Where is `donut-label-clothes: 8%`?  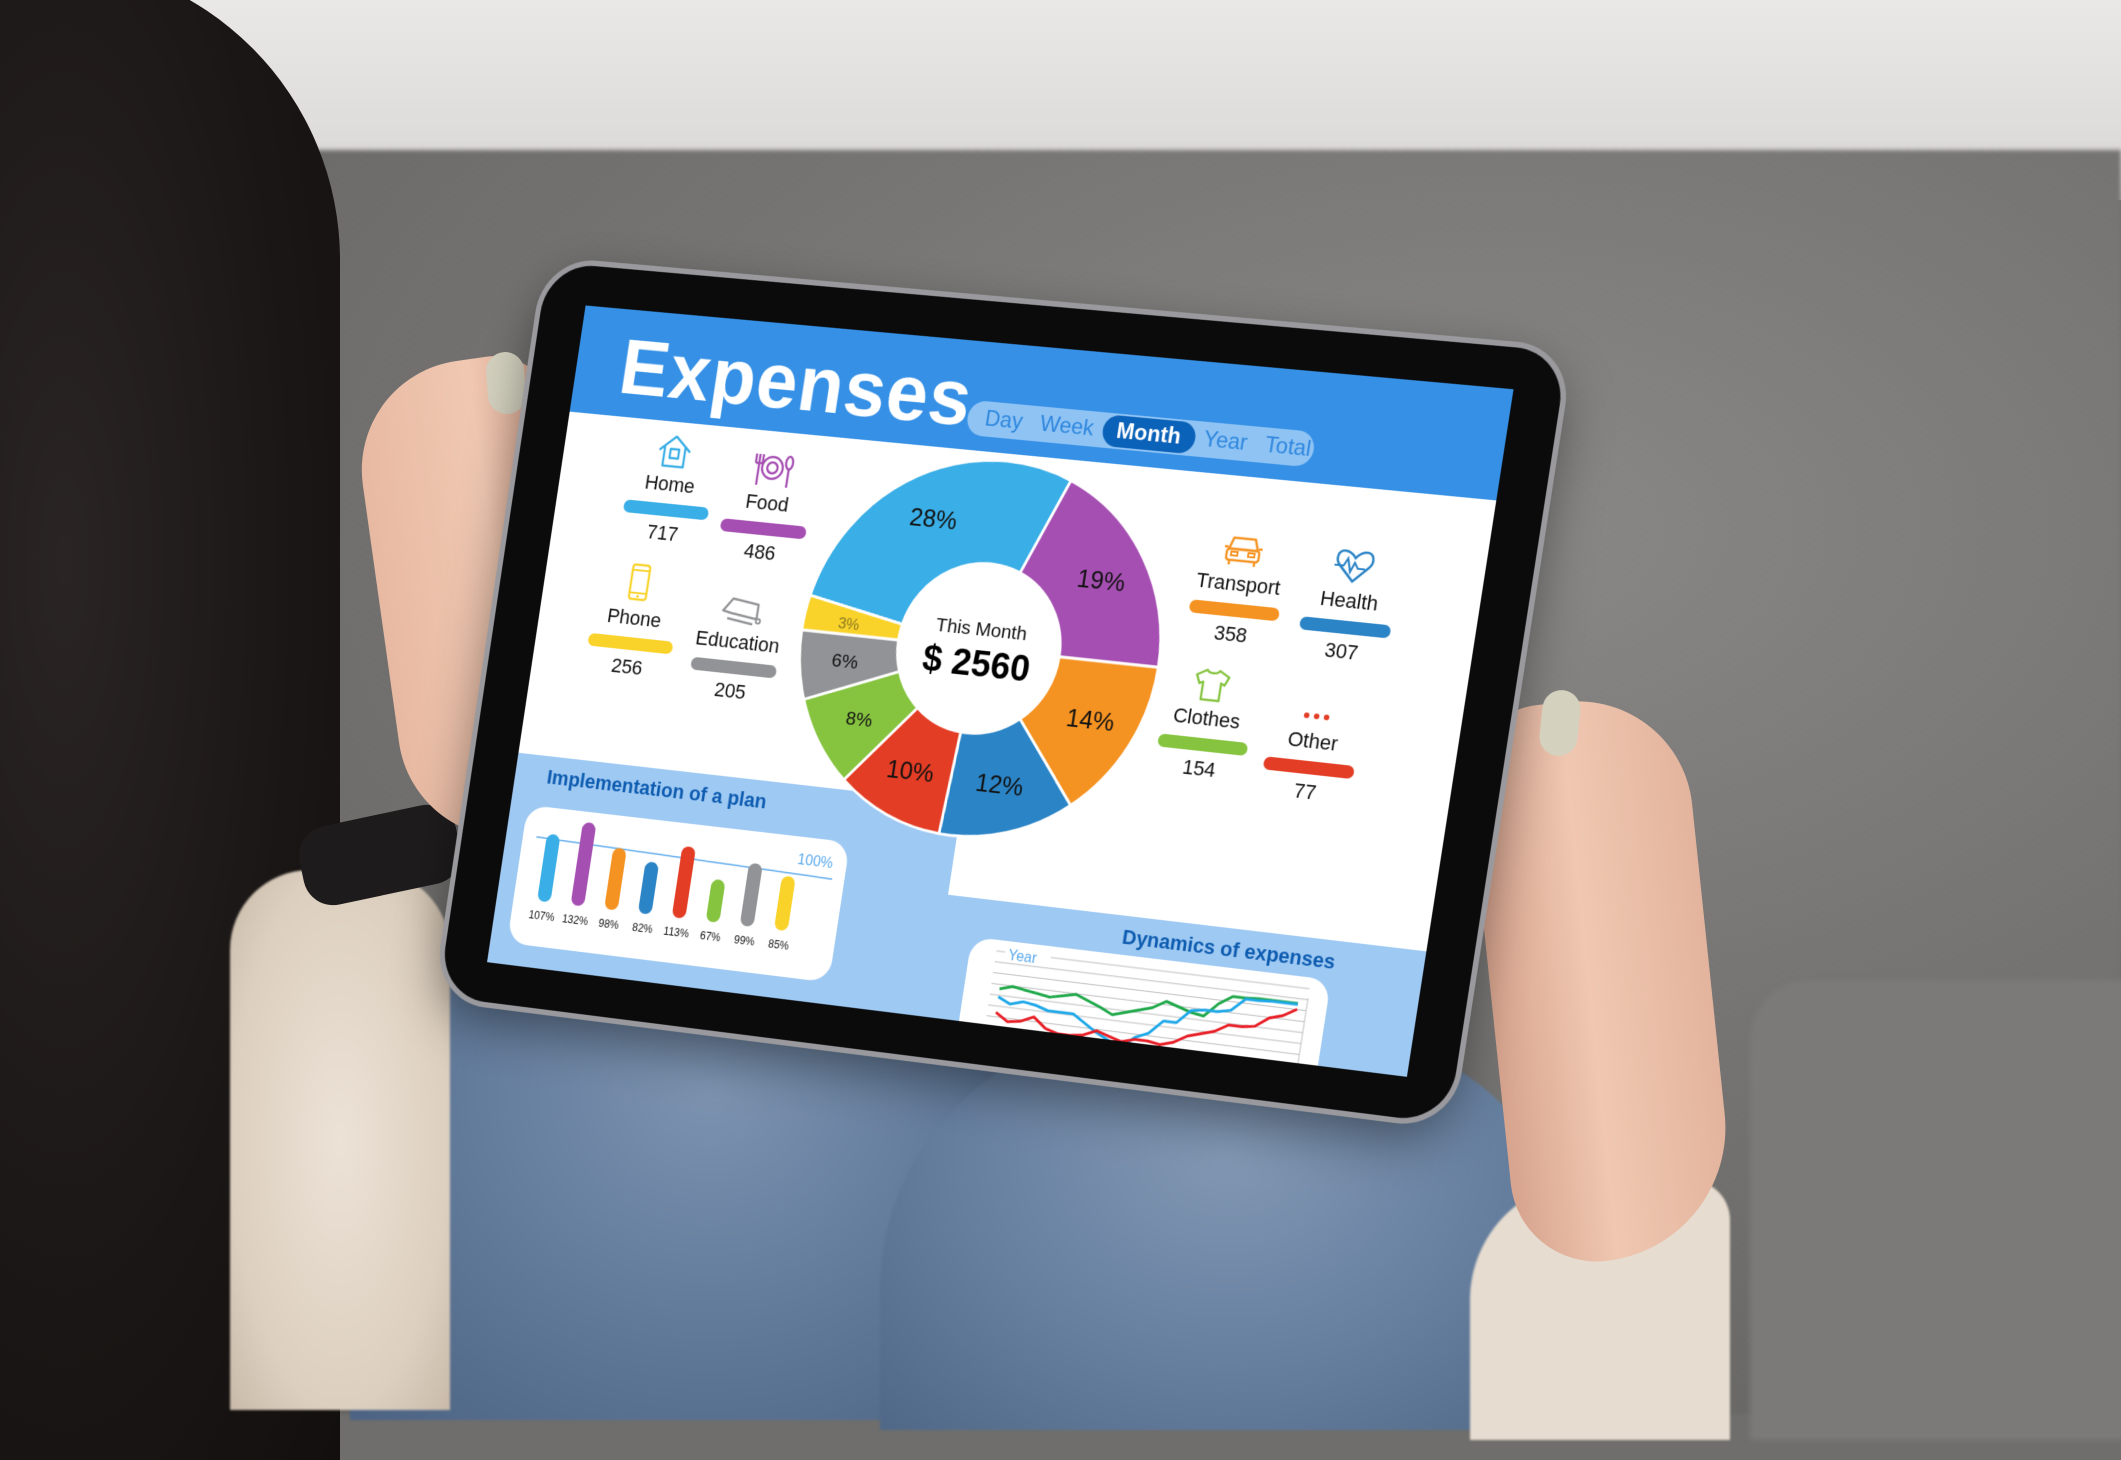
donut-label-clothes: 8% is located at coordinates (858, 720).